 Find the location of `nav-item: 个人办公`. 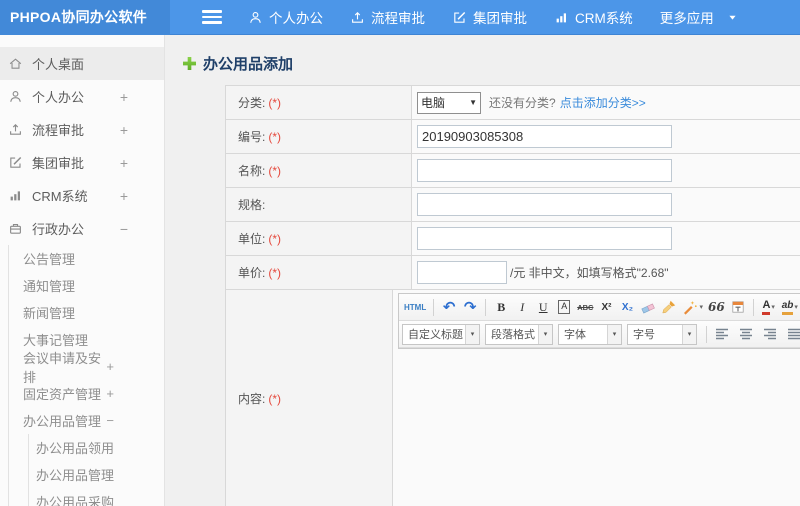

nav-item: 个人办公 is located at coordinates (285, 17).